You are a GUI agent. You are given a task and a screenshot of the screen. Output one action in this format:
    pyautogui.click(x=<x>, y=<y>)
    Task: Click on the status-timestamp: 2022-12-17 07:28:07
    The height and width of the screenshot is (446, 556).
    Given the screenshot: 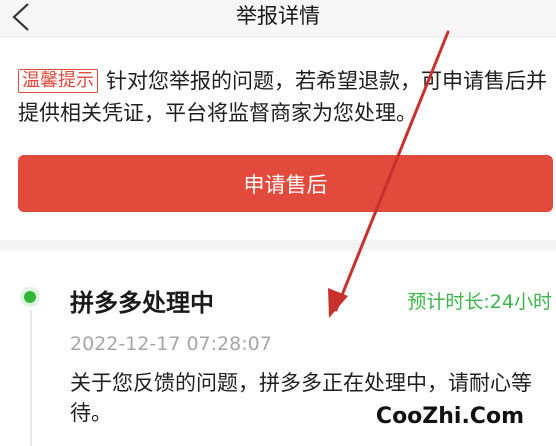 What is the action you would take?
    pyautogui.click(x=171, y=344)
    